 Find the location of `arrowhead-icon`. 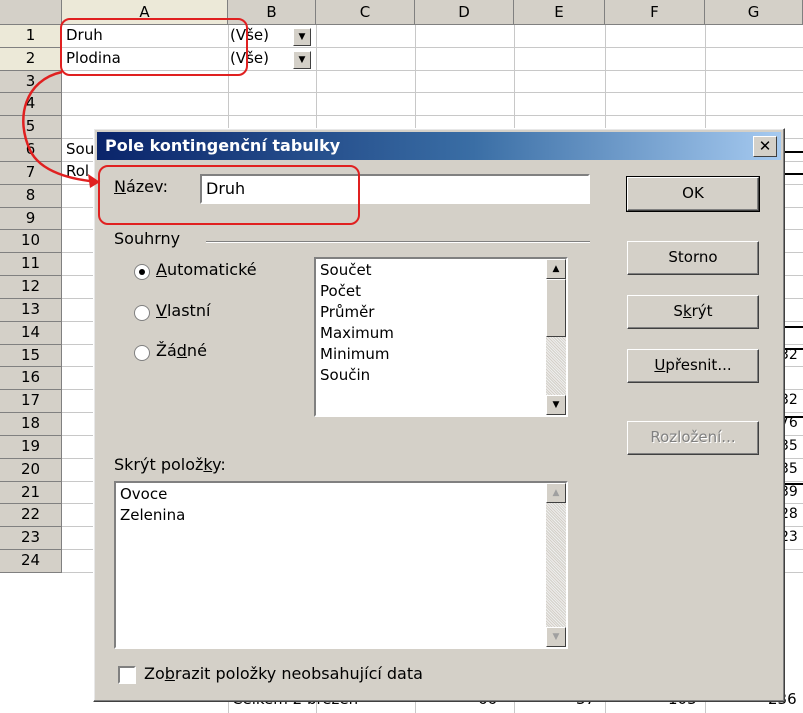

arrowhead-icon is located at coordinates (94, 181).